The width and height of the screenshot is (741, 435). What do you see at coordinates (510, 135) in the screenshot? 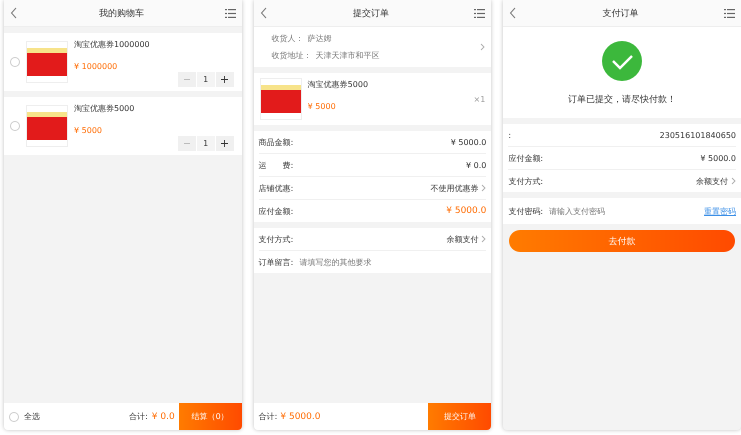
I see `field-label: :` at bounding box center [510, 135].